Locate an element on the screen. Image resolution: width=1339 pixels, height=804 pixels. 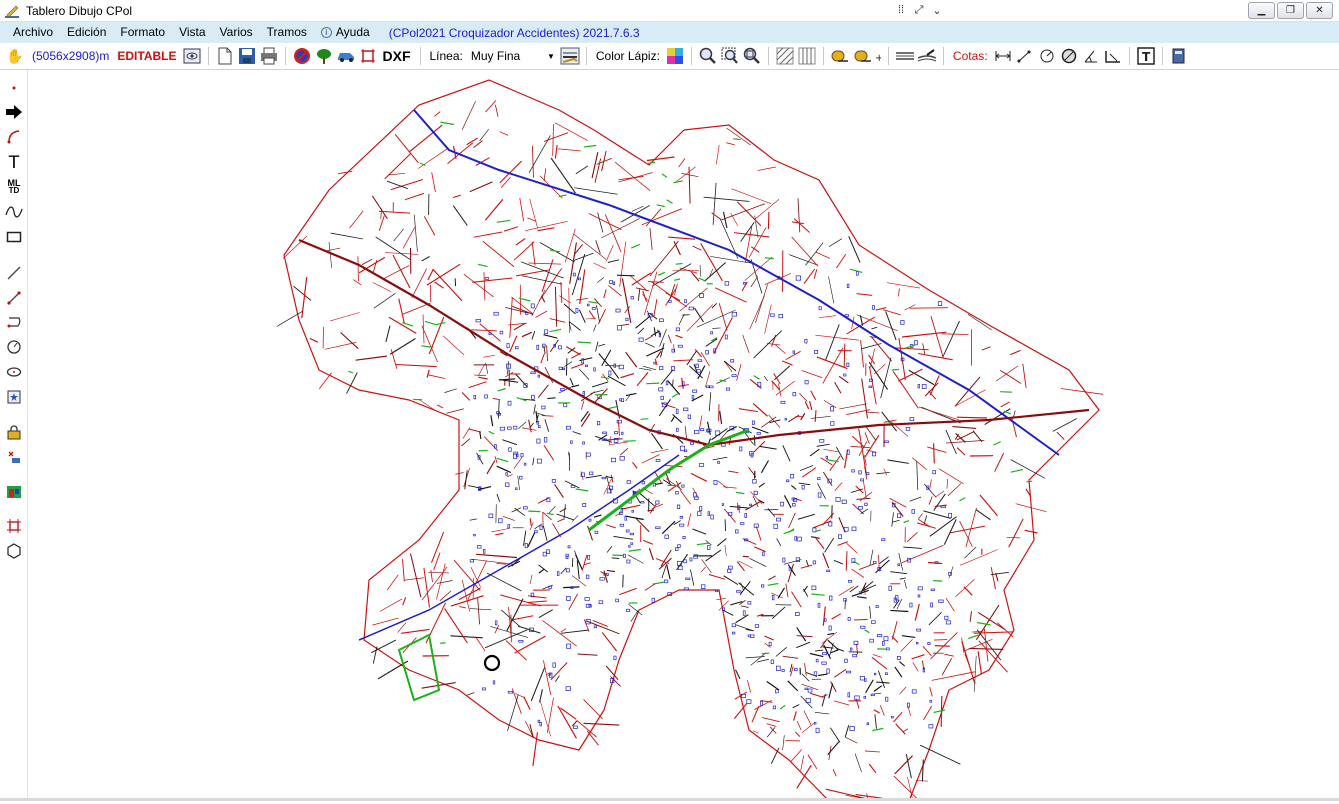
line-width-select: Muy Fina ▼ is located at coordinates (513, 56).